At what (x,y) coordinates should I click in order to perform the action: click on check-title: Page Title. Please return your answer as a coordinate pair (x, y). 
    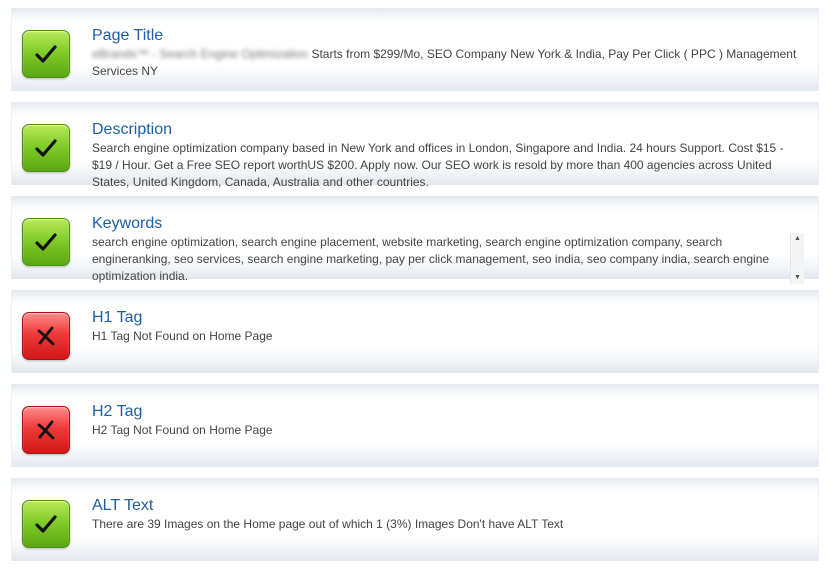
    Looking at the image, I should click on (128, 35).